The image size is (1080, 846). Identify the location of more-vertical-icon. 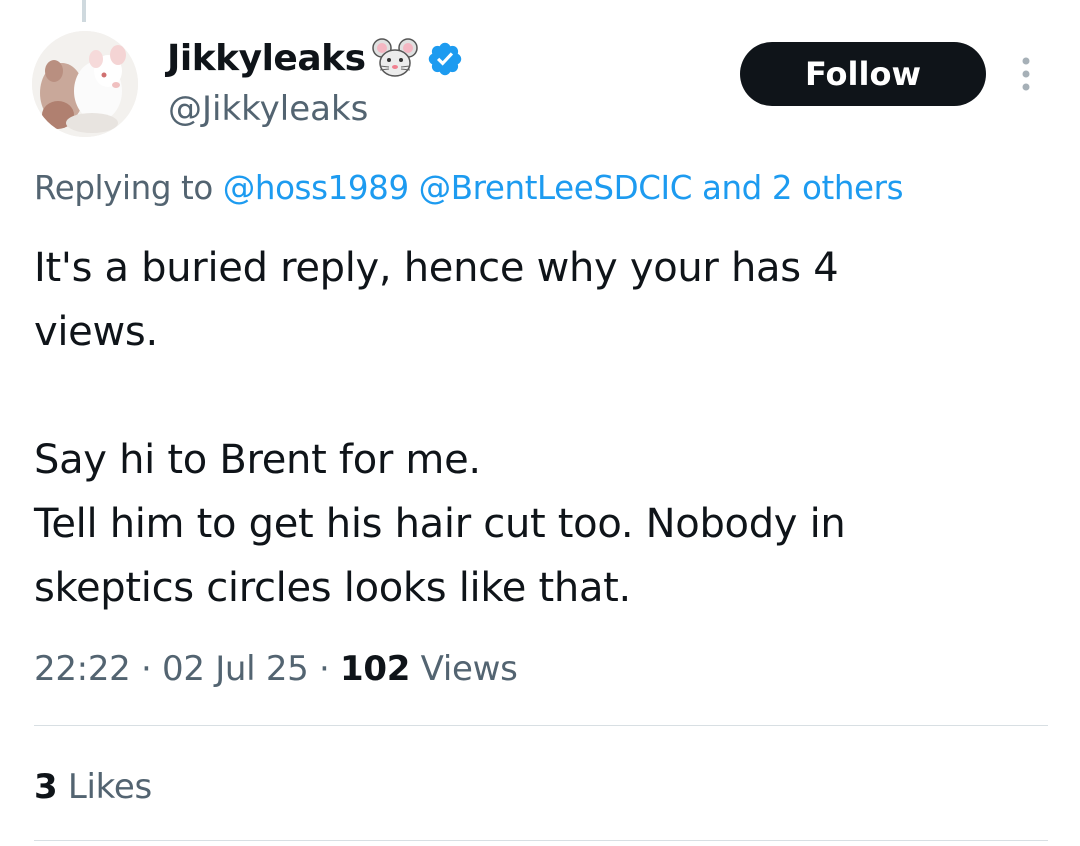
(1026, 74).